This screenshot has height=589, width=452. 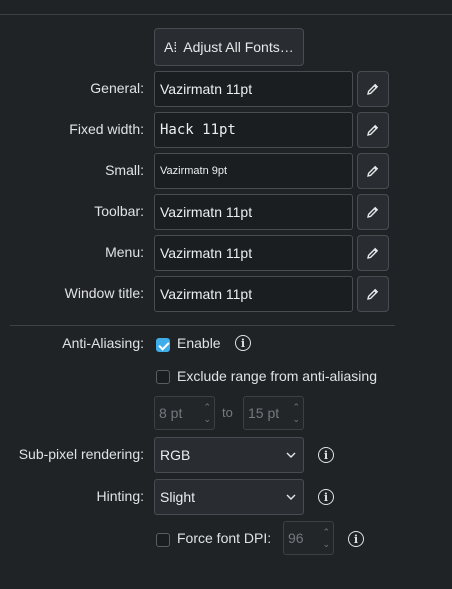 What do you see at coordinates (253, 130) in the screenshot?
I see `fixed-width-font-field: Hack 11pt` at bounding box center [253, 130].